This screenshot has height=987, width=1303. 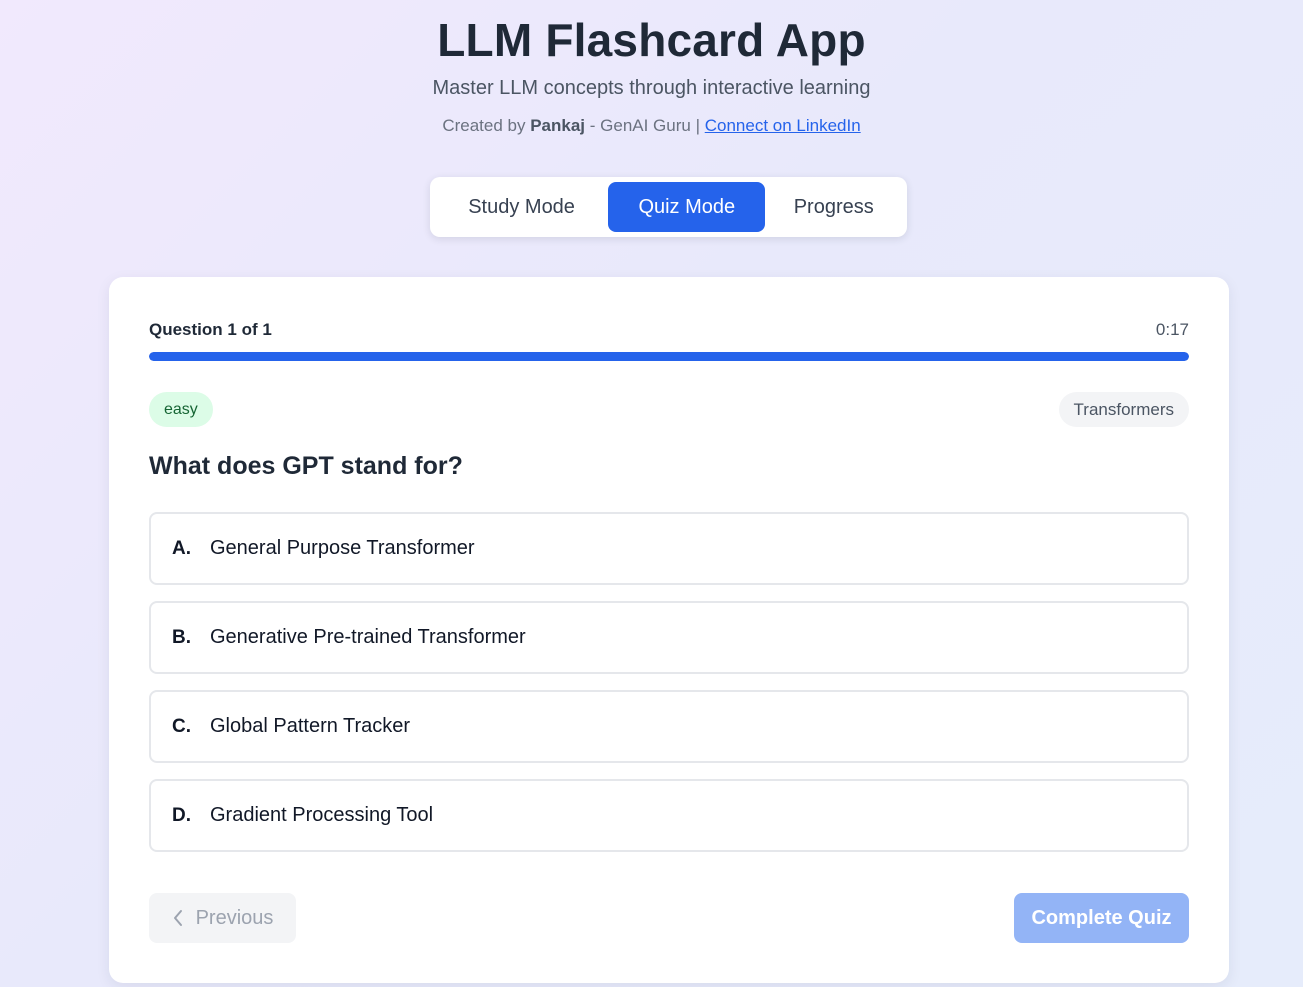 I want to click on progress-bar, so click(x=669, y=356).